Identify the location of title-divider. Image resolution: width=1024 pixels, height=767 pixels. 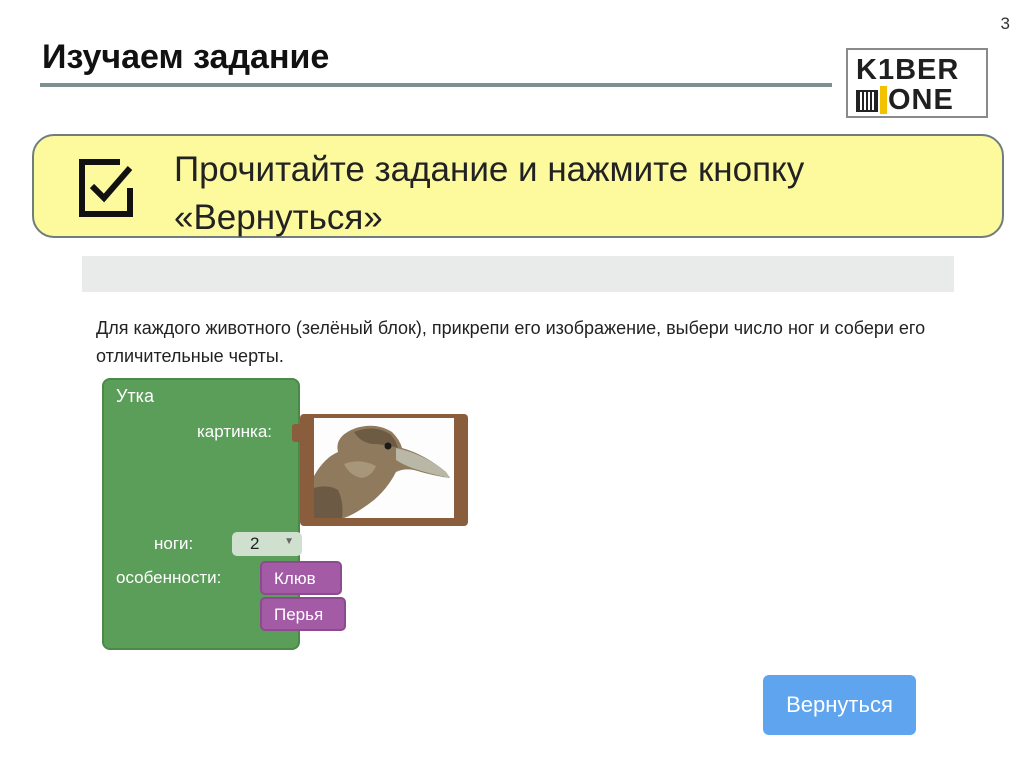
(436, 85).